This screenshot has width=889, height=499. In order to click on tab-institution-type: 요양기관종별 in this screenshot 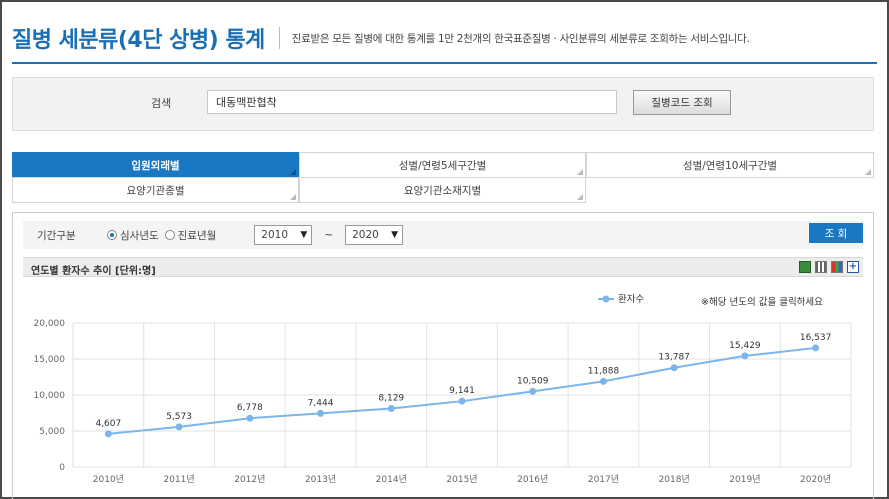, I will do `click(155, 190)`.